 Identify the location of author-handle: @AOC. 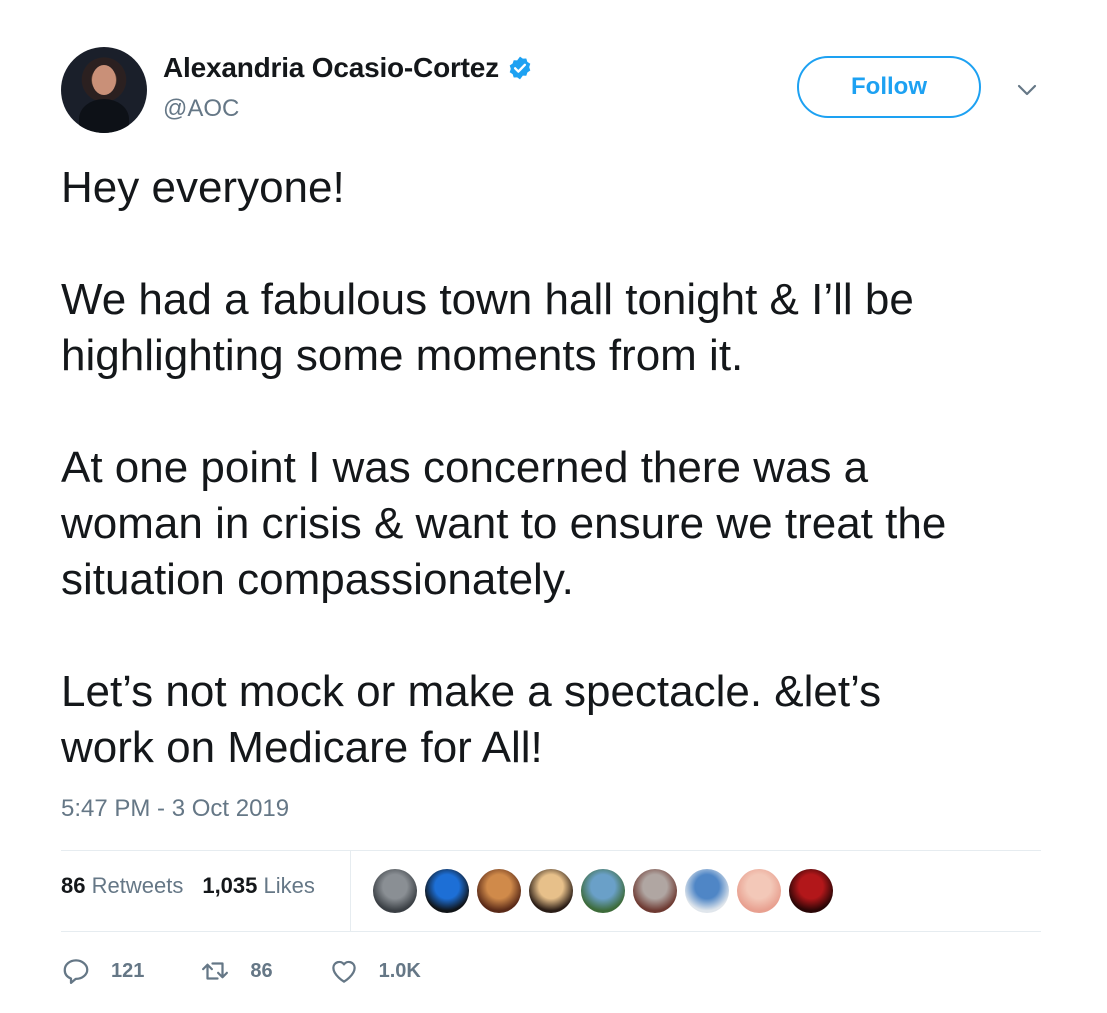
(201, 109).